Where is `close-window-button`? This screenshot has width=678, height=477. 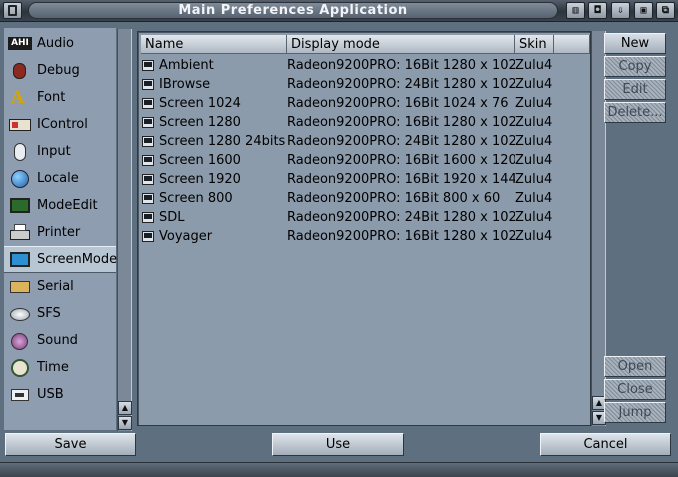 close-window-button is located at coordinates (12, 10).